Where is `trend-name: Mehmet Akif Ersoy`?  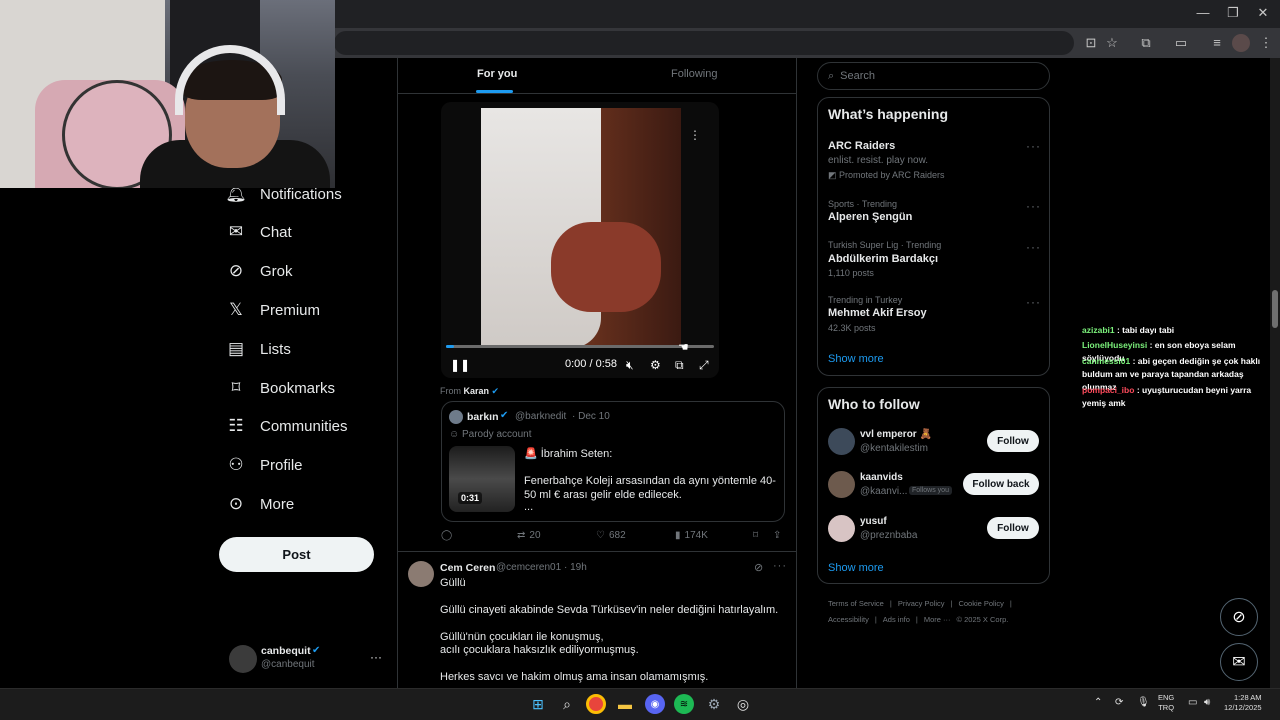
trend-name: Mehmet Akif Ersoy is located at coordinates (877, 313).